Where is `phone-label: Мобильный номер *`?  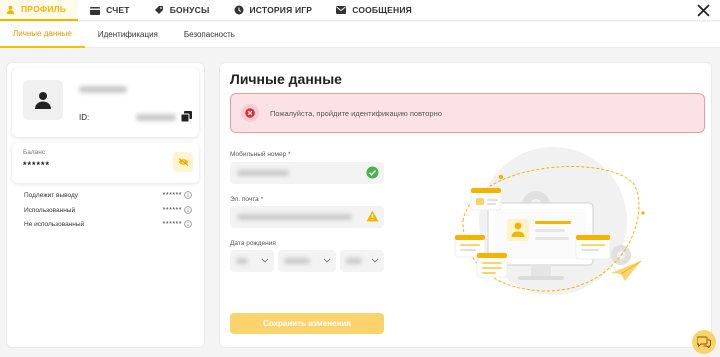 phone-label: Мобильный номер * is located at coordinates (260, 154).